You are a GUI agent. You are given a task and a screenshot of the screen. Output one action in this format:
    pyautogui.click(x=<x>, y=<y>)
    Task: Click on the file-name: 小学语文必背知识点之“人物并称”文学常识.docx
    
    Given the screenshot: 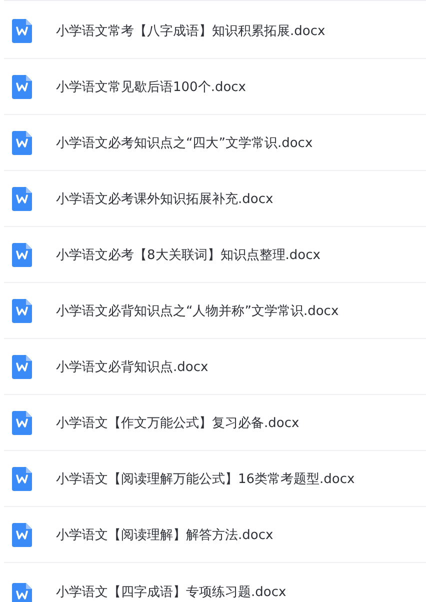 What is the action you would take?
    pyautogui.click(x=197, y=311)
    